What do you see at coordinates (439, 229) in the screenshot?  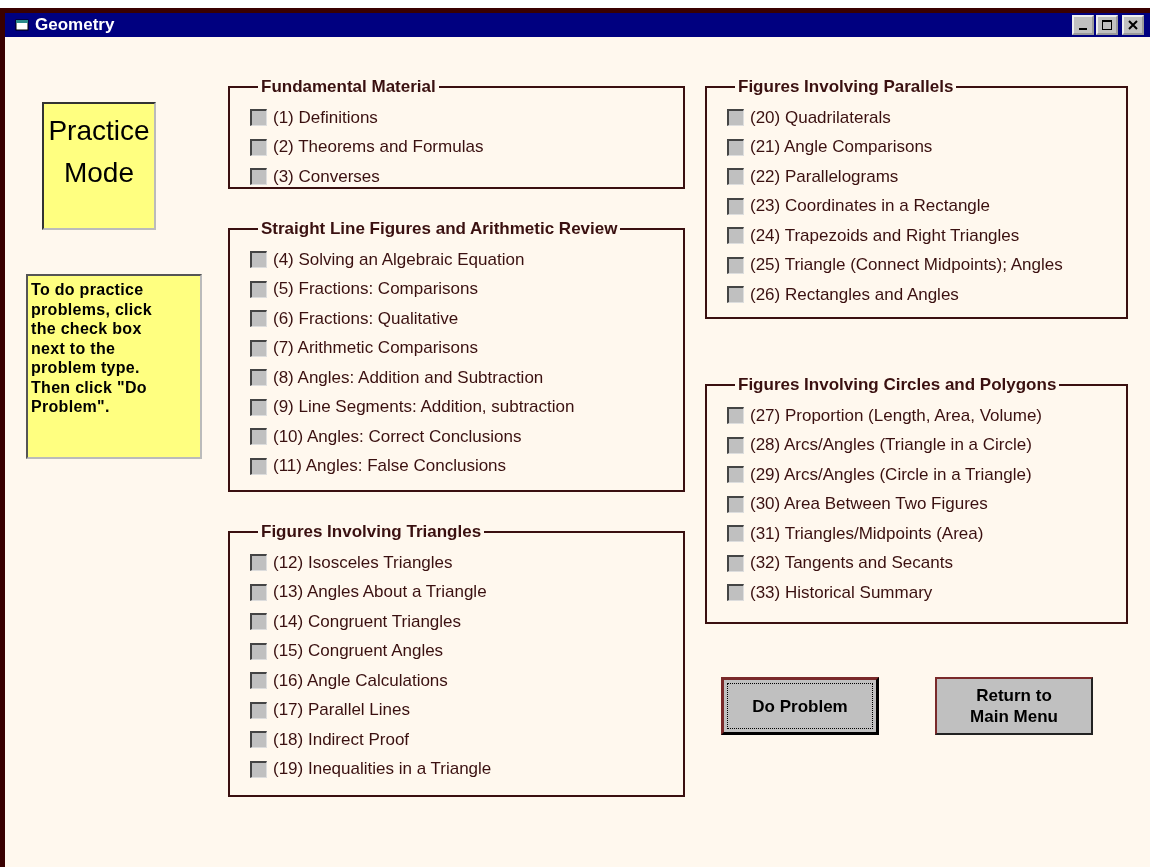 I see `group-title: Straight Line Figures and Arithmetic Review` at bounding box center [439, 229].